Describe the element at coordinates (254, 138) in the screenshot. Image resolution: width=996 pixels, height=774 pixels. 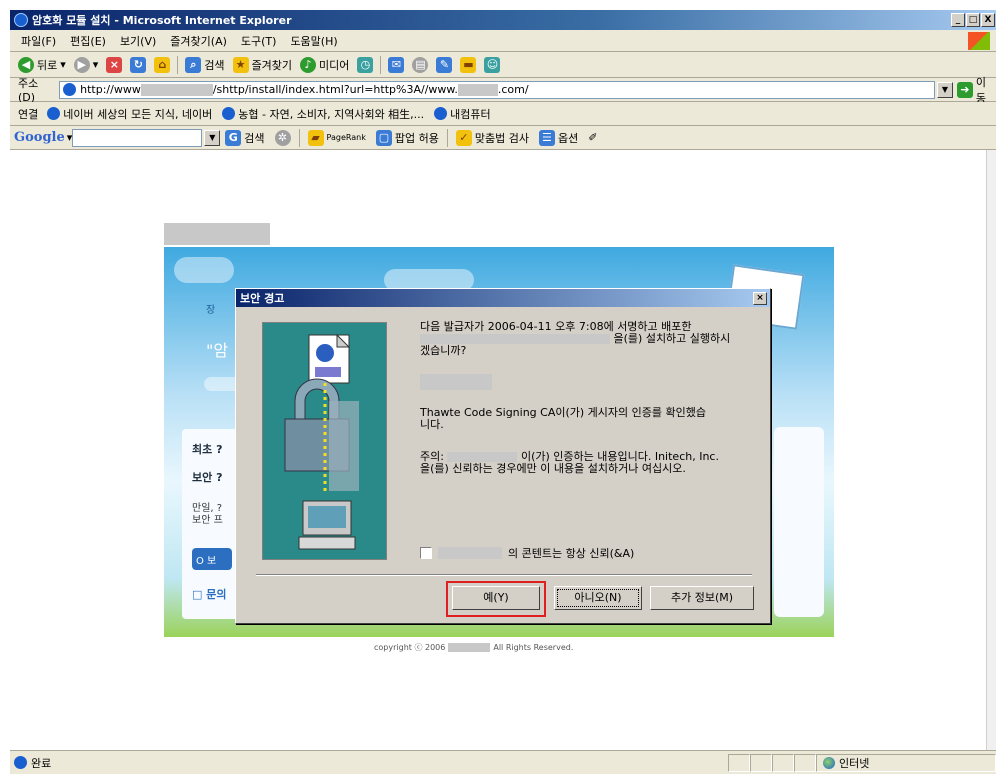
I see `google-search-label: 검색` at that location.